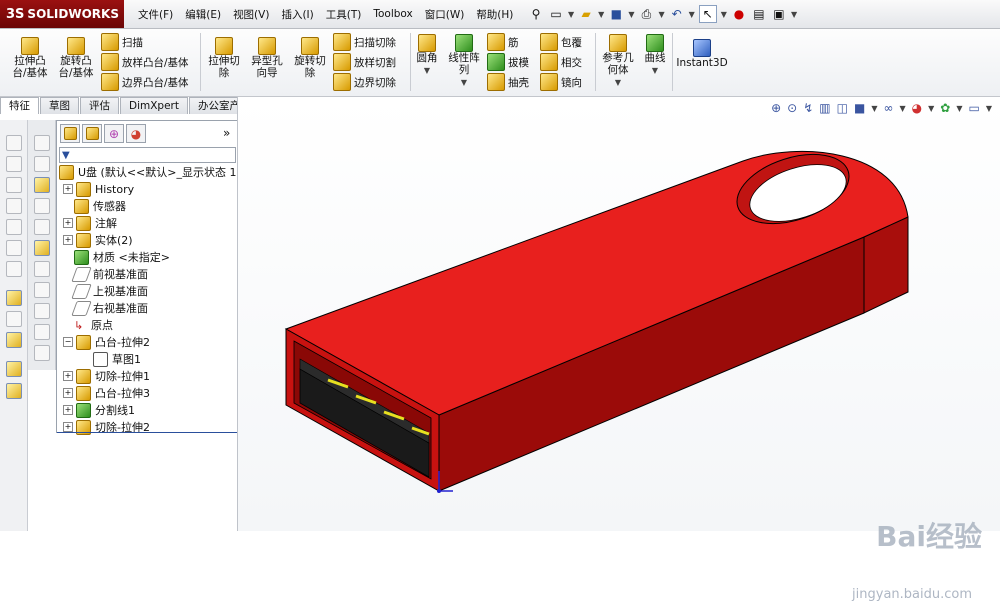  I want to click on rib-button: 筋, so click(503, 42).